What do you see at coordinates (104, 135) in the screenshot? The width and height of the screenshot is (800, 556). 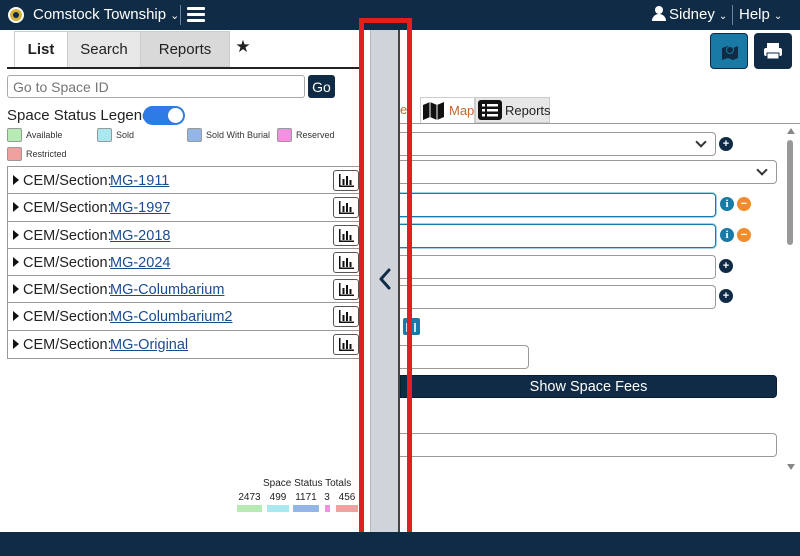 I see `legend-swatch-sold` at bounding box center [104, 135].